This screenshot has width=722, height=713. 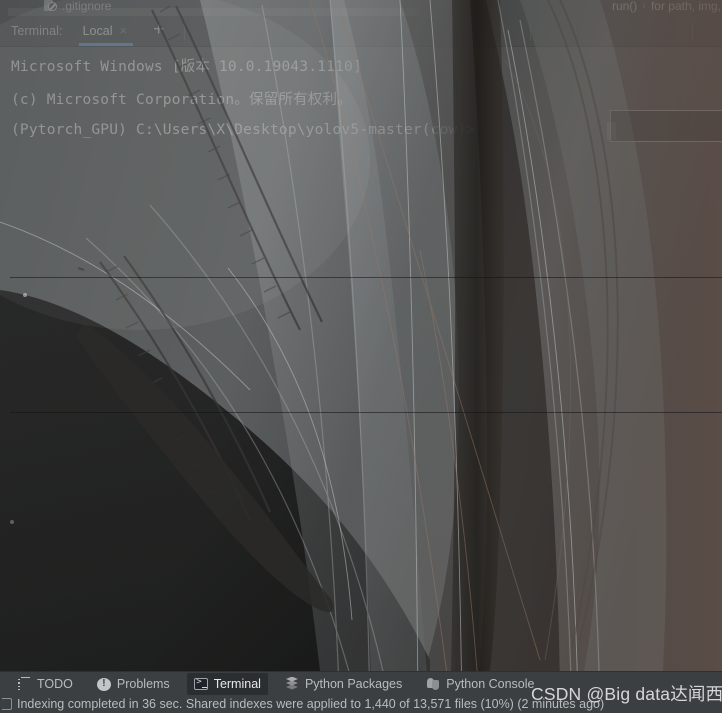 I want to click on editor-tab-label: .gitignore, so click(x=87, y=6).